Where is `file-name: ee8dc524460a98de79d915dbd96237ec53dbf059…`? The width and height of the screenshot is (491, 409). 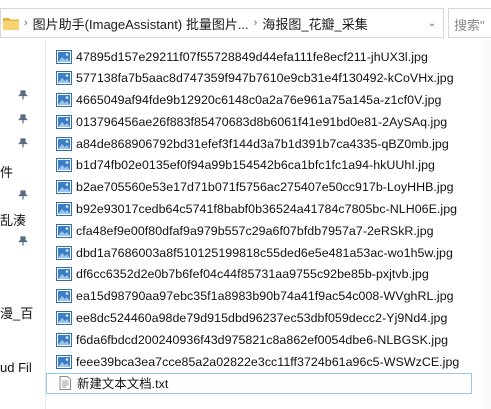
file-name: ee8dc524460a98de79d915dbd96237ec53dbf059… is located at coordinates (262, 318).